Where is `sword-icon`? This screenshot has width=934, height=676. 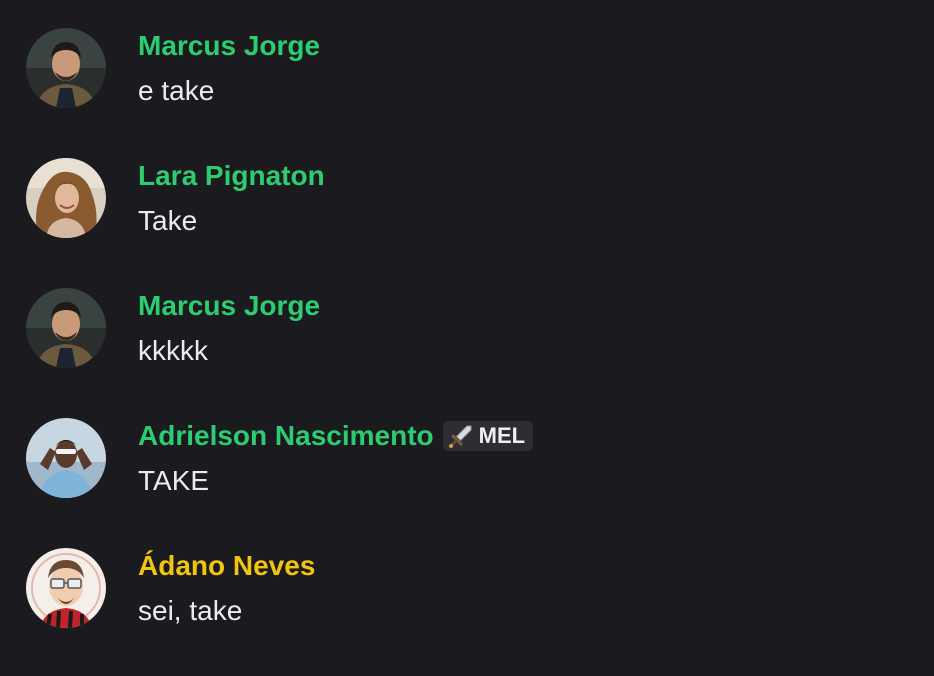
sword-icon is located at coordinates (460, 436).